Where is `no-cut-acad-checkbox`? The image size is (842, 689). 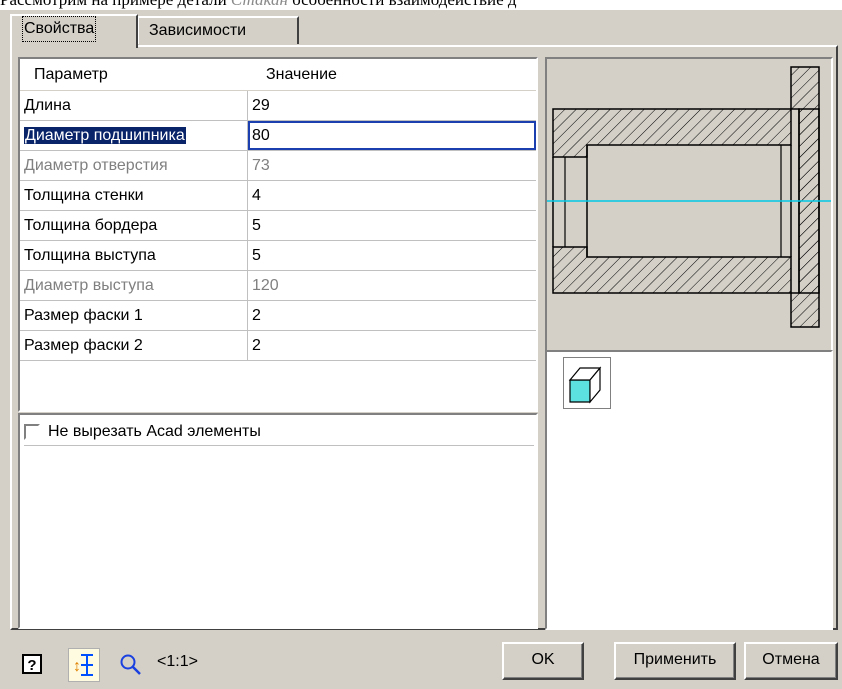 no-cut-acad-checkbox is located at coordinates (32, 432).